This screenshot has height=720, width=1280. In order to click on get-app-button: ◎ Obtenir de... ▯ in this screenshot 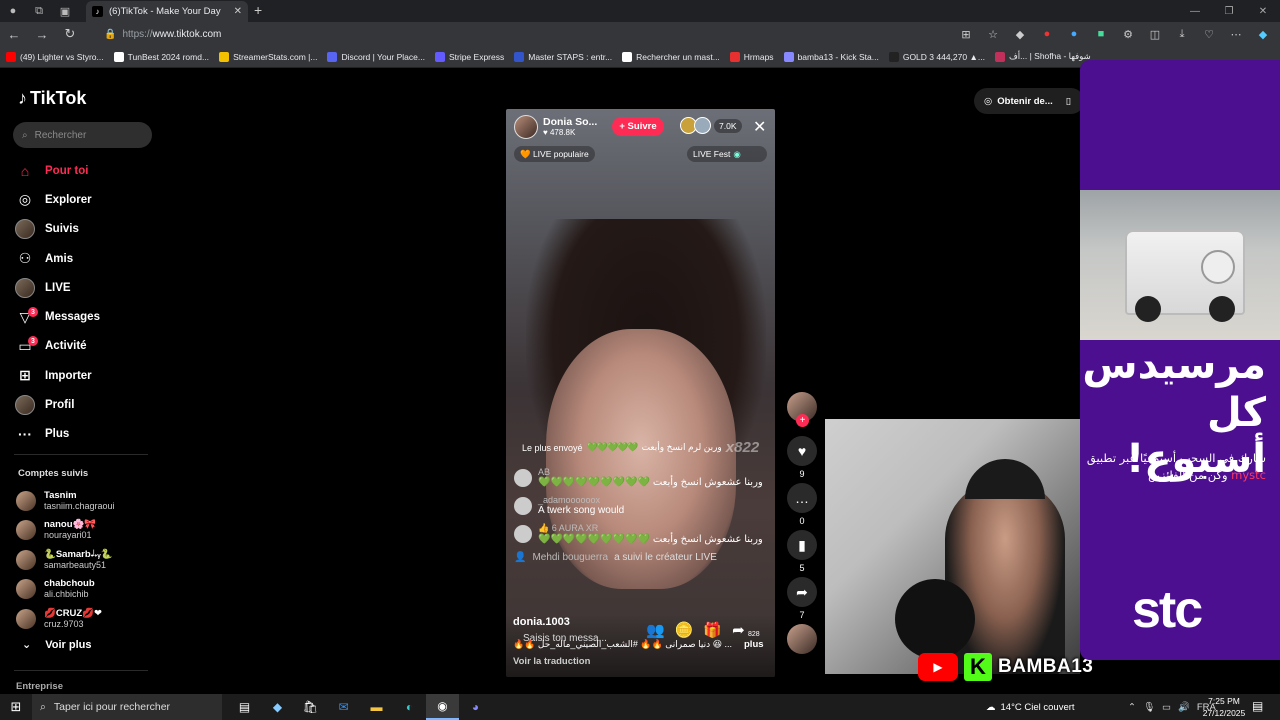, I will do `click(1029, 101)`.